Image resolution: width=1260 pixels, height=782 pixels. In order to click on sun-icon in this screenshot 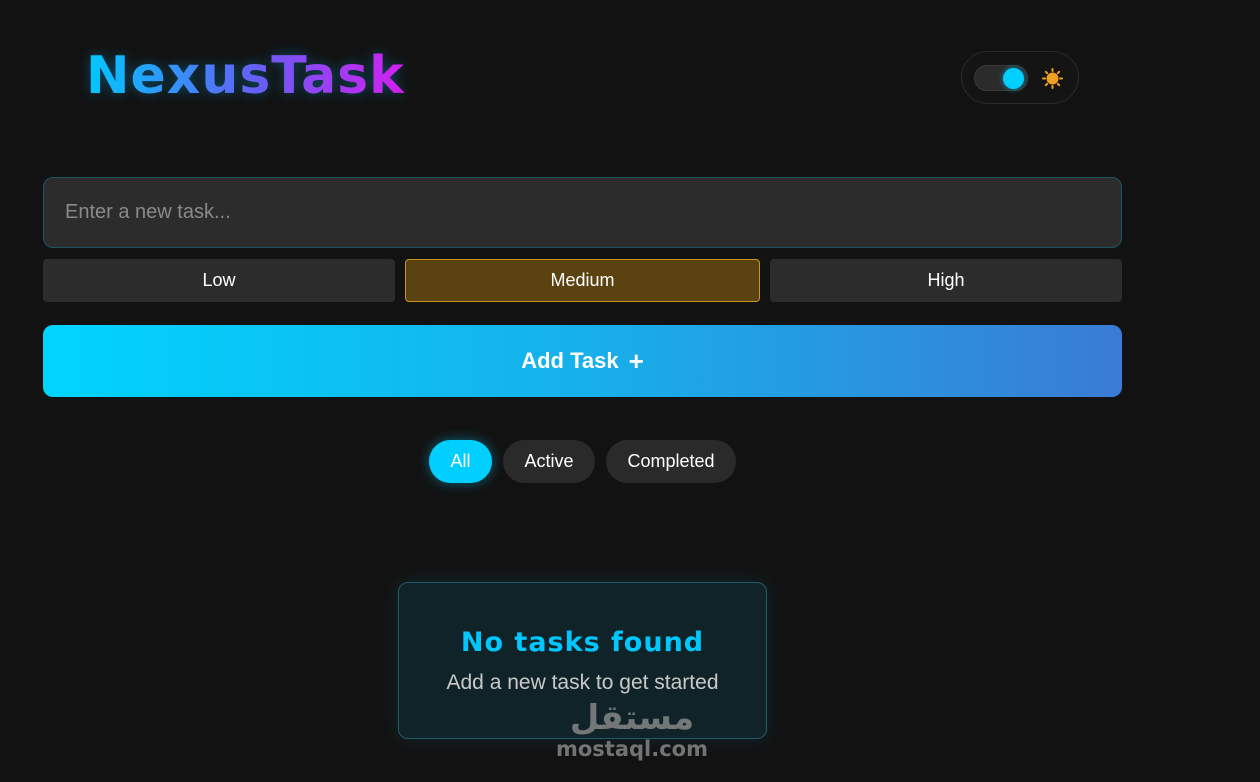, I will do `click(1052, 78)`.